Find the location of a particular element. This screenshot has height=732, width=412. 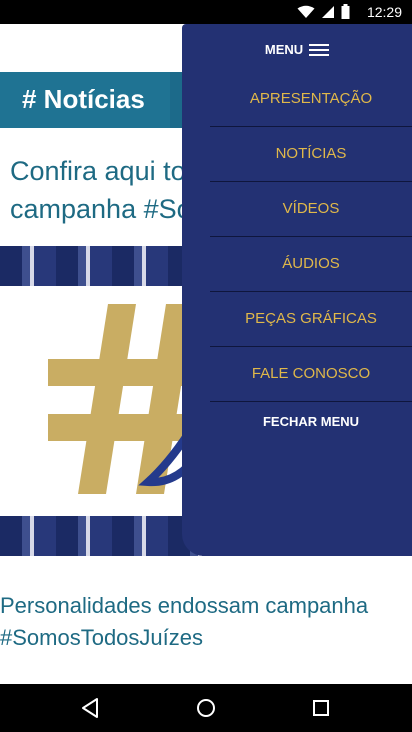

menu-item-fale-conosco: FALE CONOSCO is located at coordinates (311, 374).